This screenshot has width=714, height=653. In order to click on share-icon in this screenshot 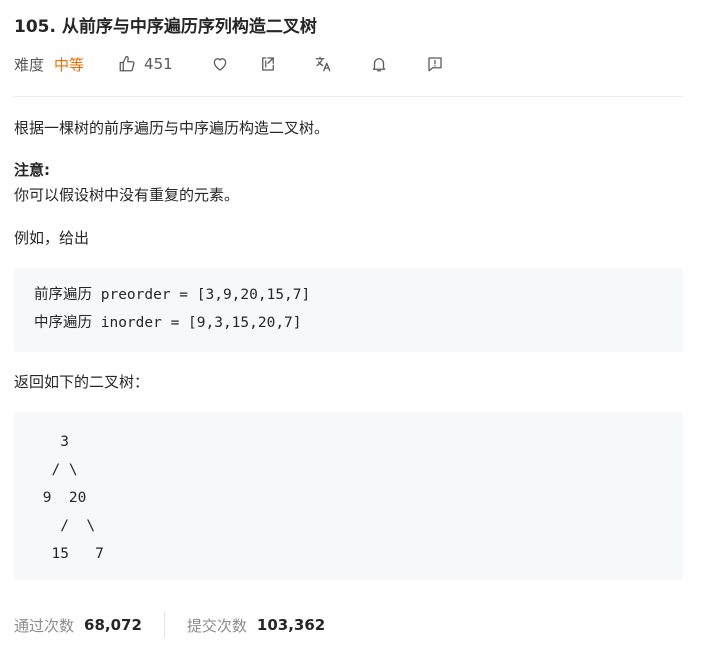, I will do `click(267, 64)`.